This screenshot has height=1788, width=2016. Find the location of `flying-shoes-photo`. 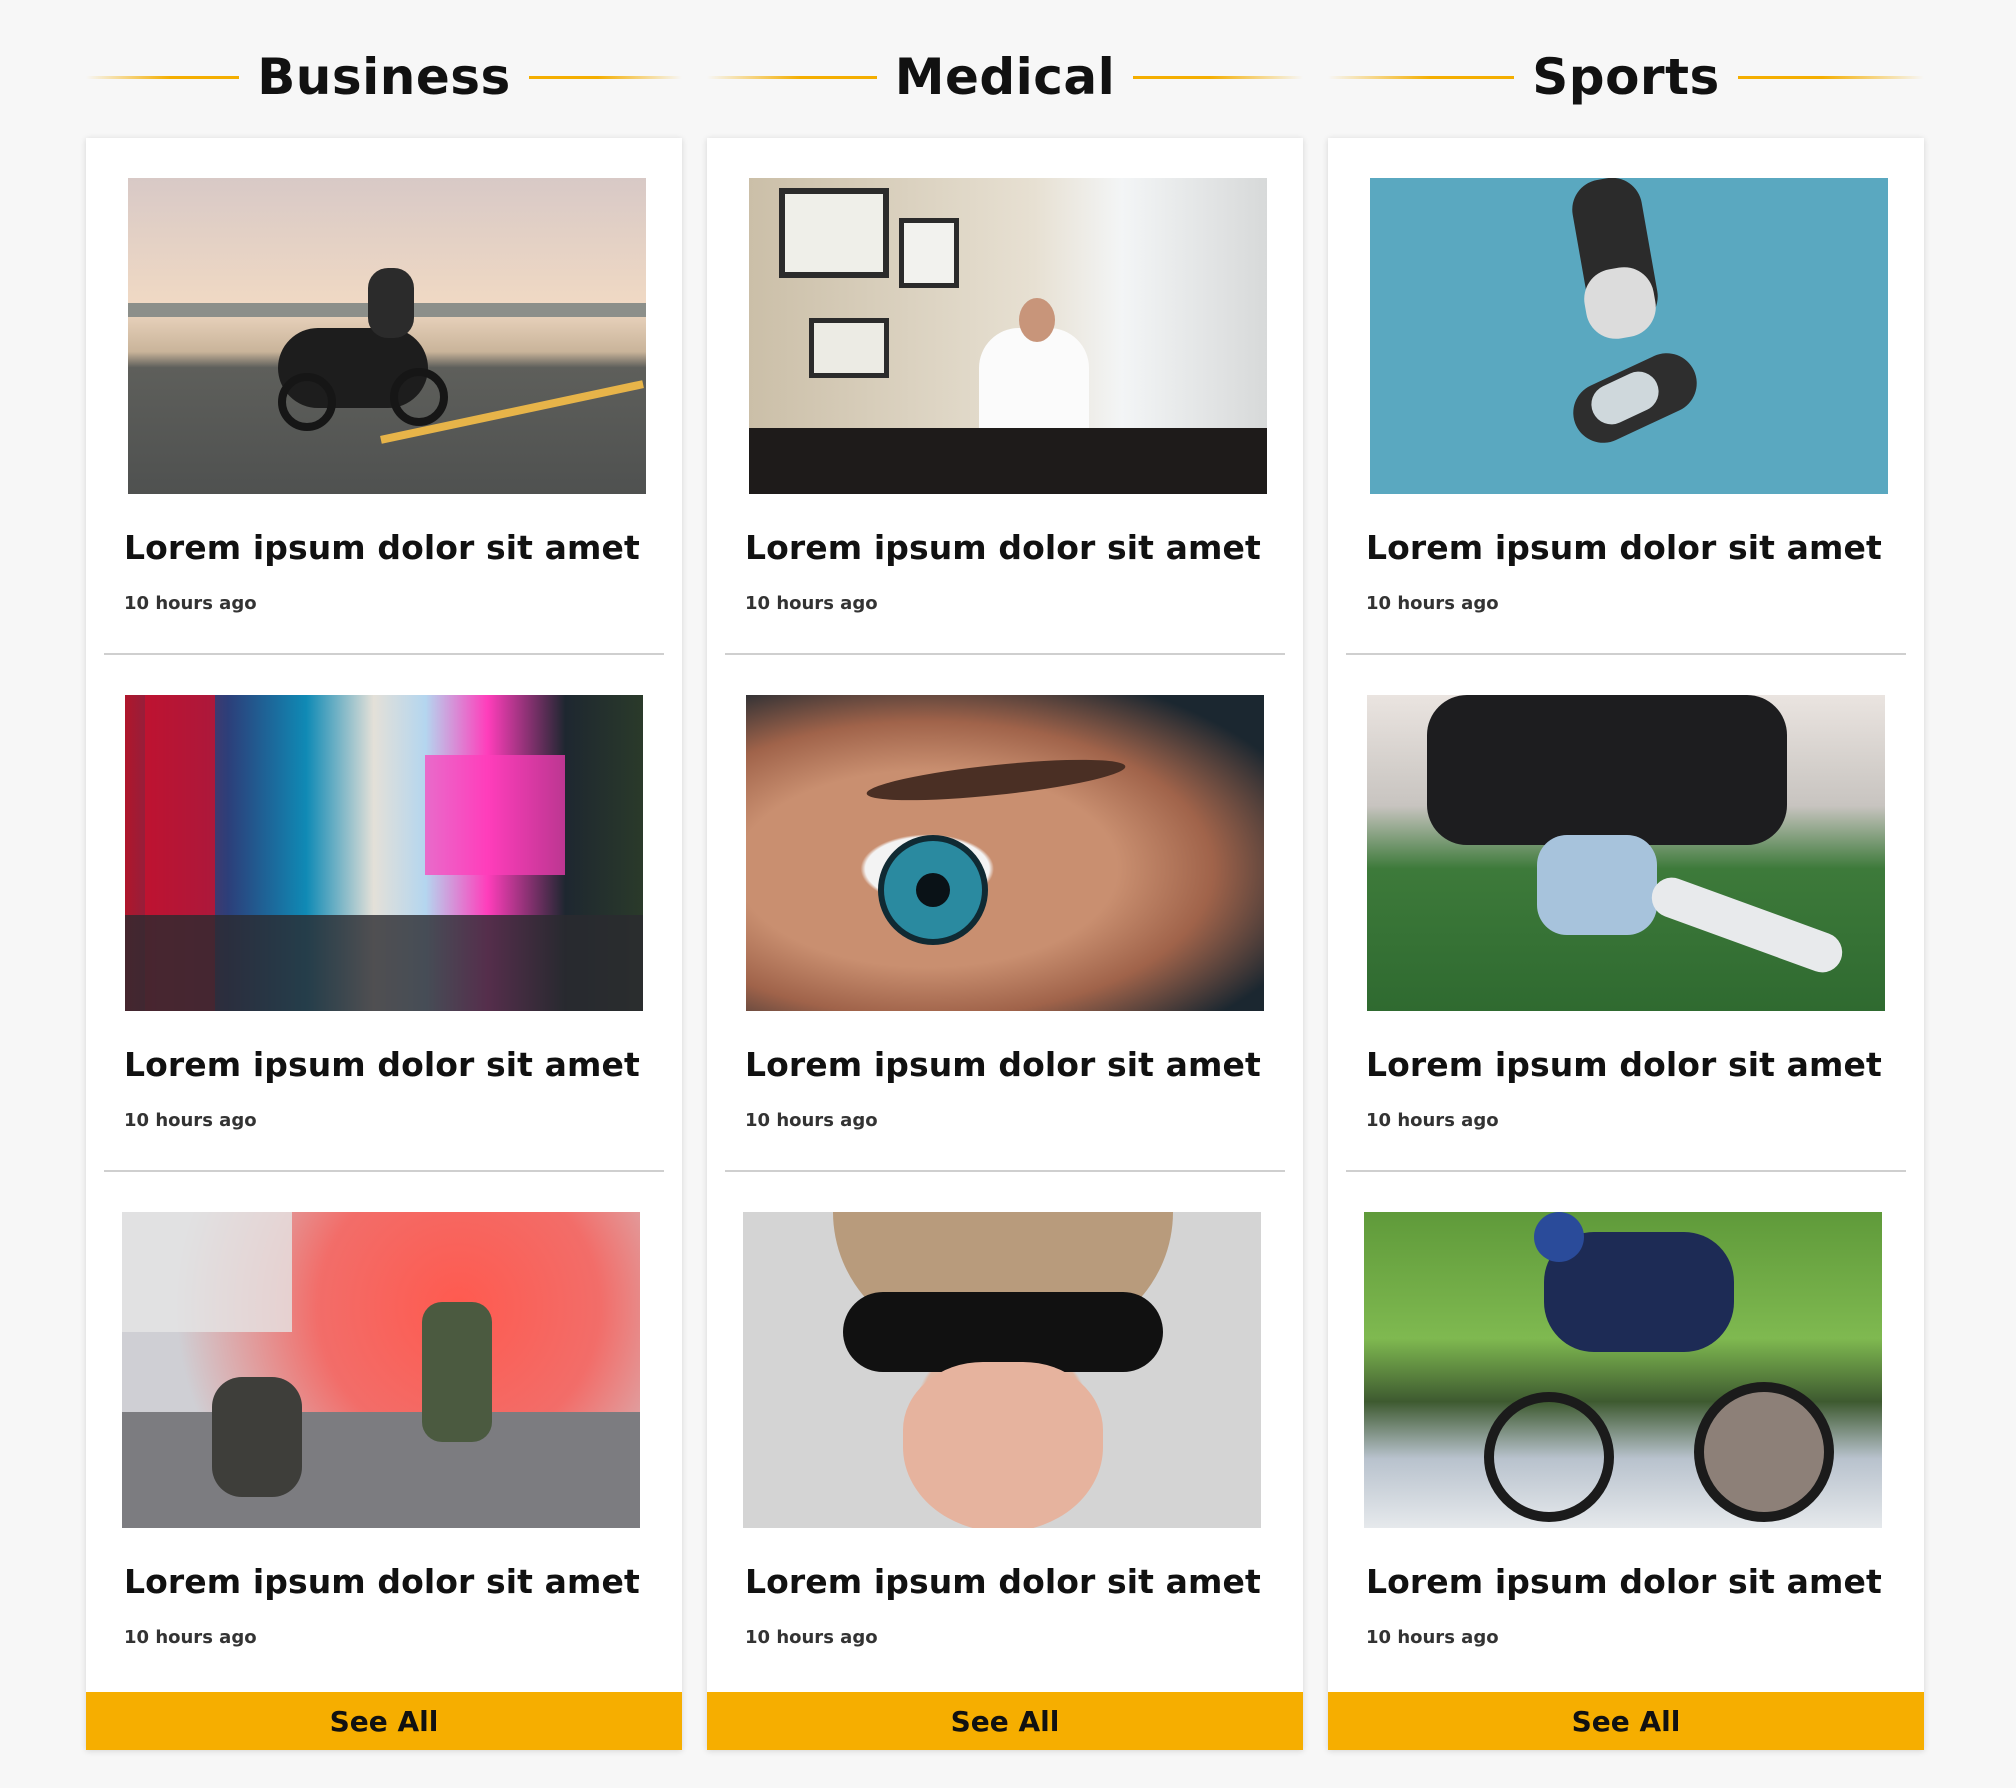

flying-shoes-photo is located at coordinates (1629, 336).